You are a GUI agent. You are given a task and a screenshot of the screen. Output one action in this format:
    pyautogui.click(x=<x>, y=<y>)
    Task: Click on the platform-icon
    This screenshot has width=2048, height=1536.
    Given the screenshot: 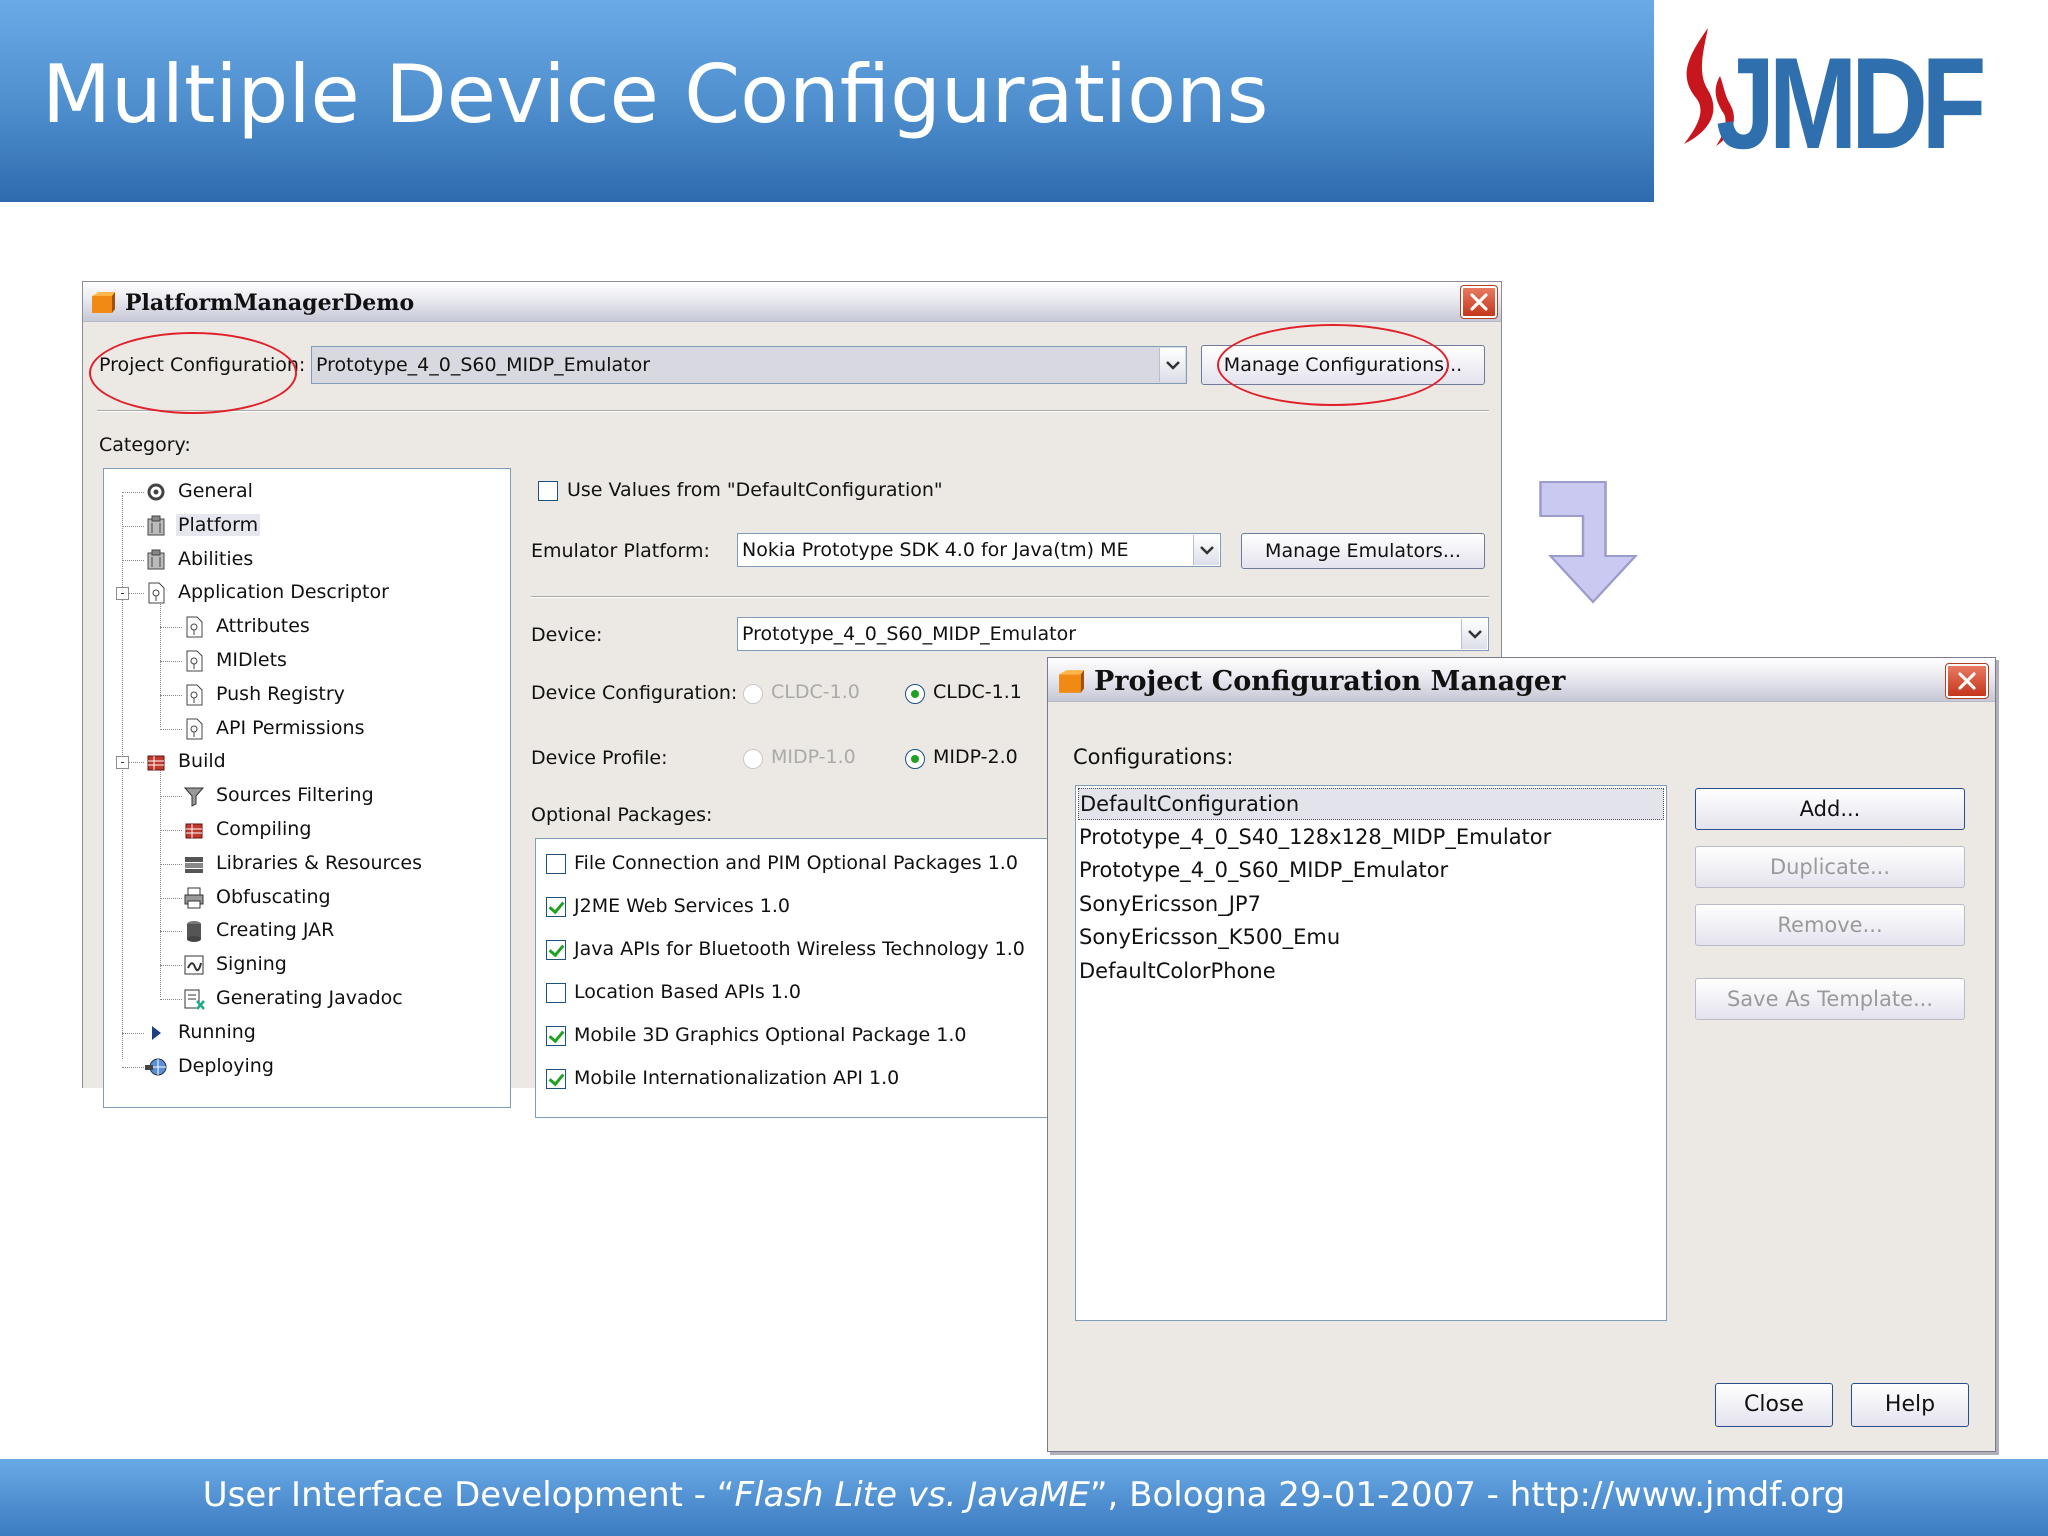 What is the action you would take?
    pyautogui.click(x=156, y=525)
    